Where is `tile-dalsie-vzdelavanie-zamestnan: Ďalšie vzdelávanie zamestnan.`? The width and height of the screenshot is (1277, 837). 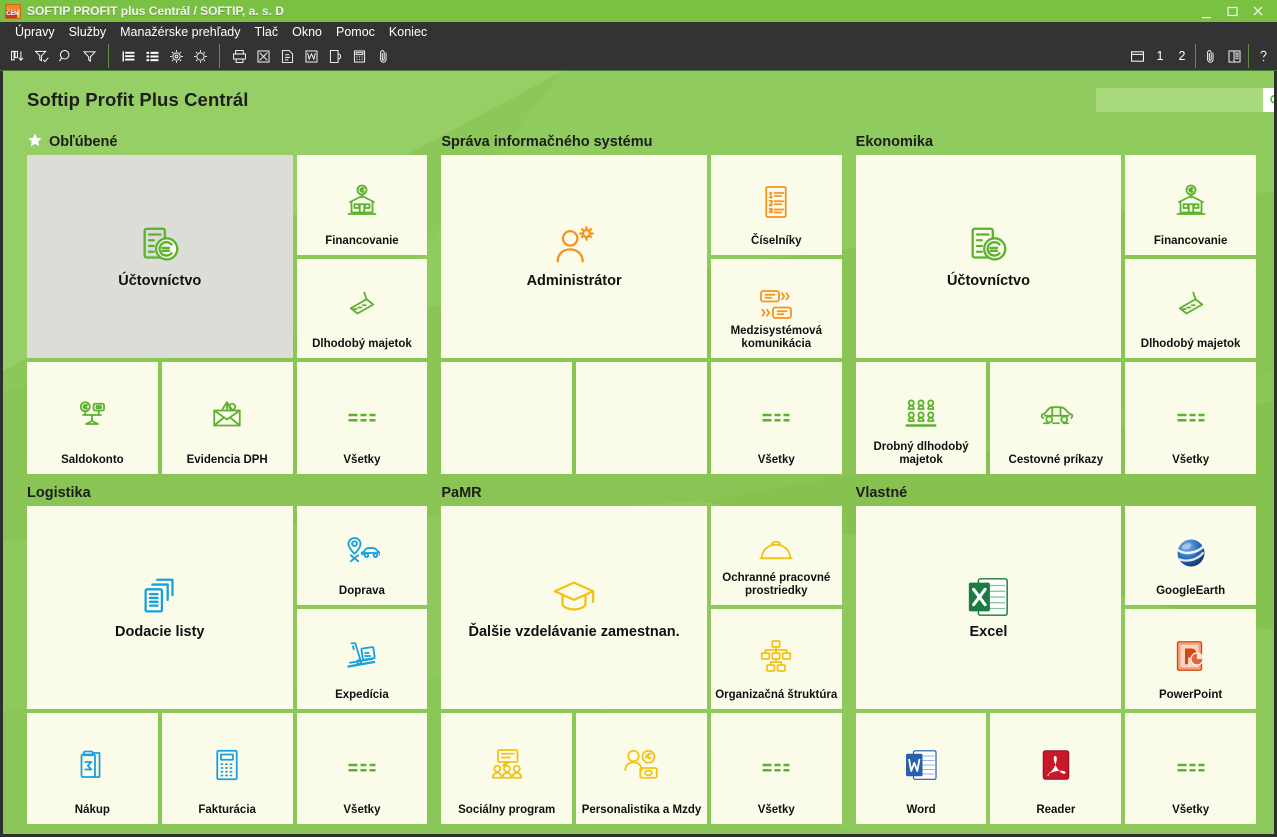 tile-dalsie-vzdelavanie-zamestnan: Ďalšie vzdelávanie zamestnan. is located at coordinates (574, 607).